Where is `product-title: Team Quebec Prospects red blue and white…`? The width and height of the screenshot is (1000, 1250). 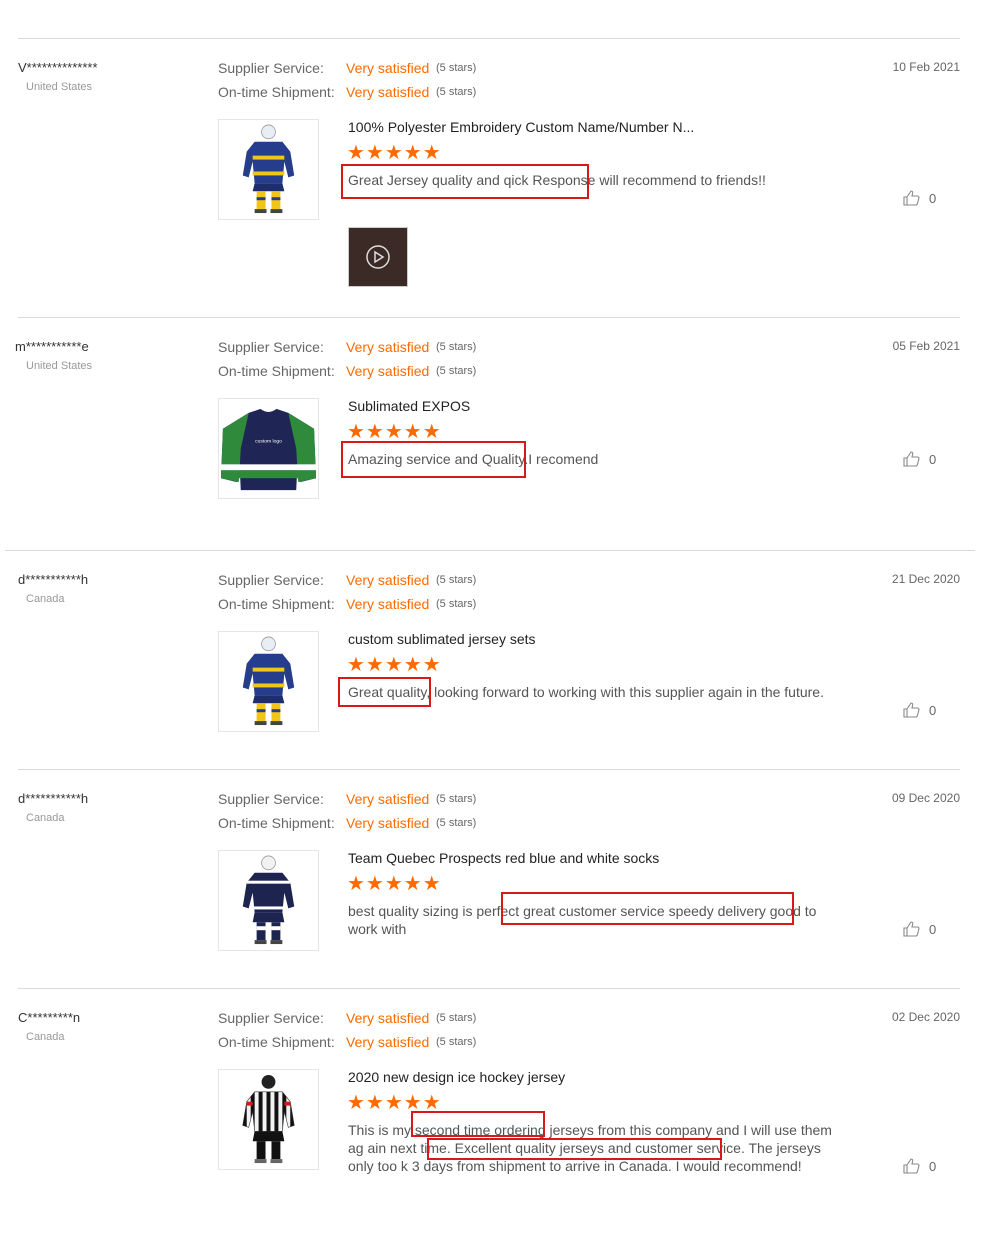
product-title: Team Quebec Prospects red blue and white… is located at coordinates (503, 858).